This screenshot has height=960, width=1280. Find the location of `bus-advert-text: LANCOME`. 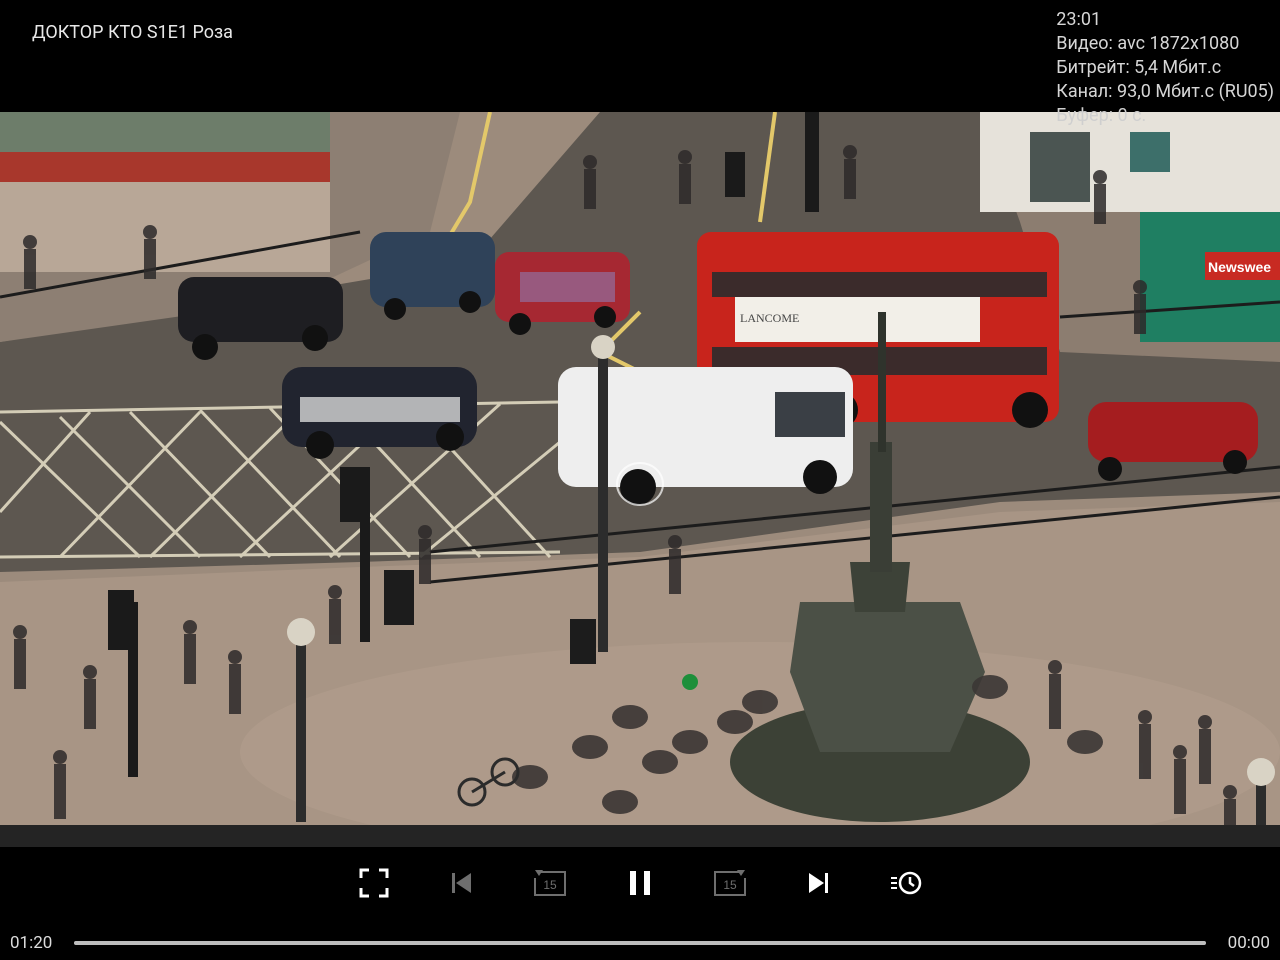

bus-advert-text: LANCOME is located at coordinates (769, 318).